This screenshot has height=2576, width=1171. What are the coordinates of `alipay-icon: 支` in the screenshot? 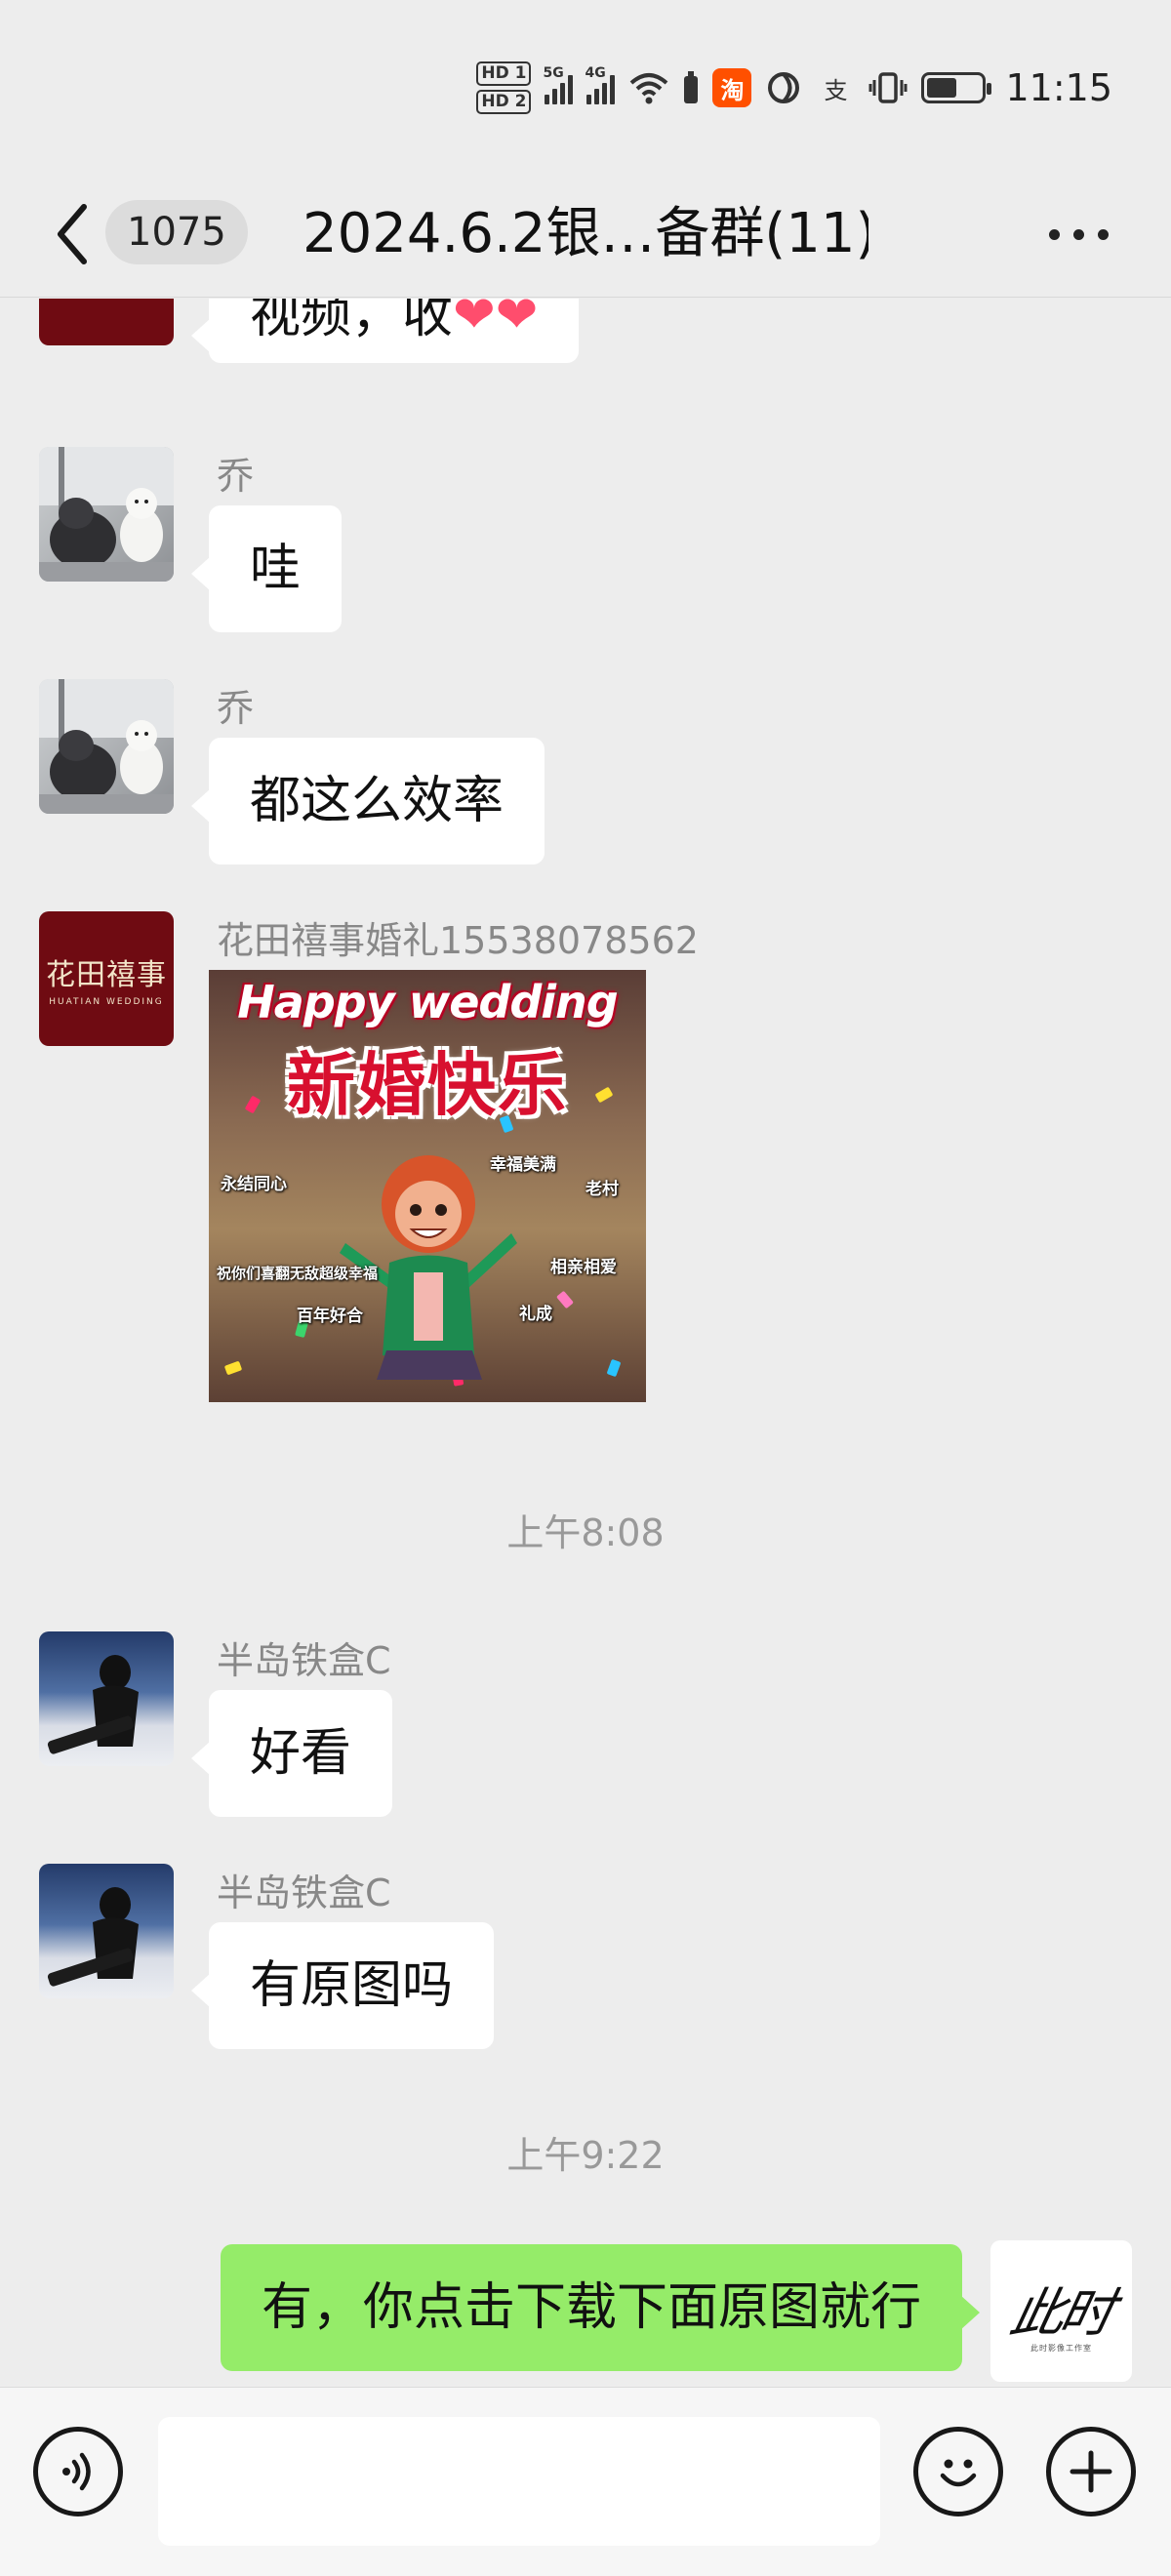 It's located at (835, 87).